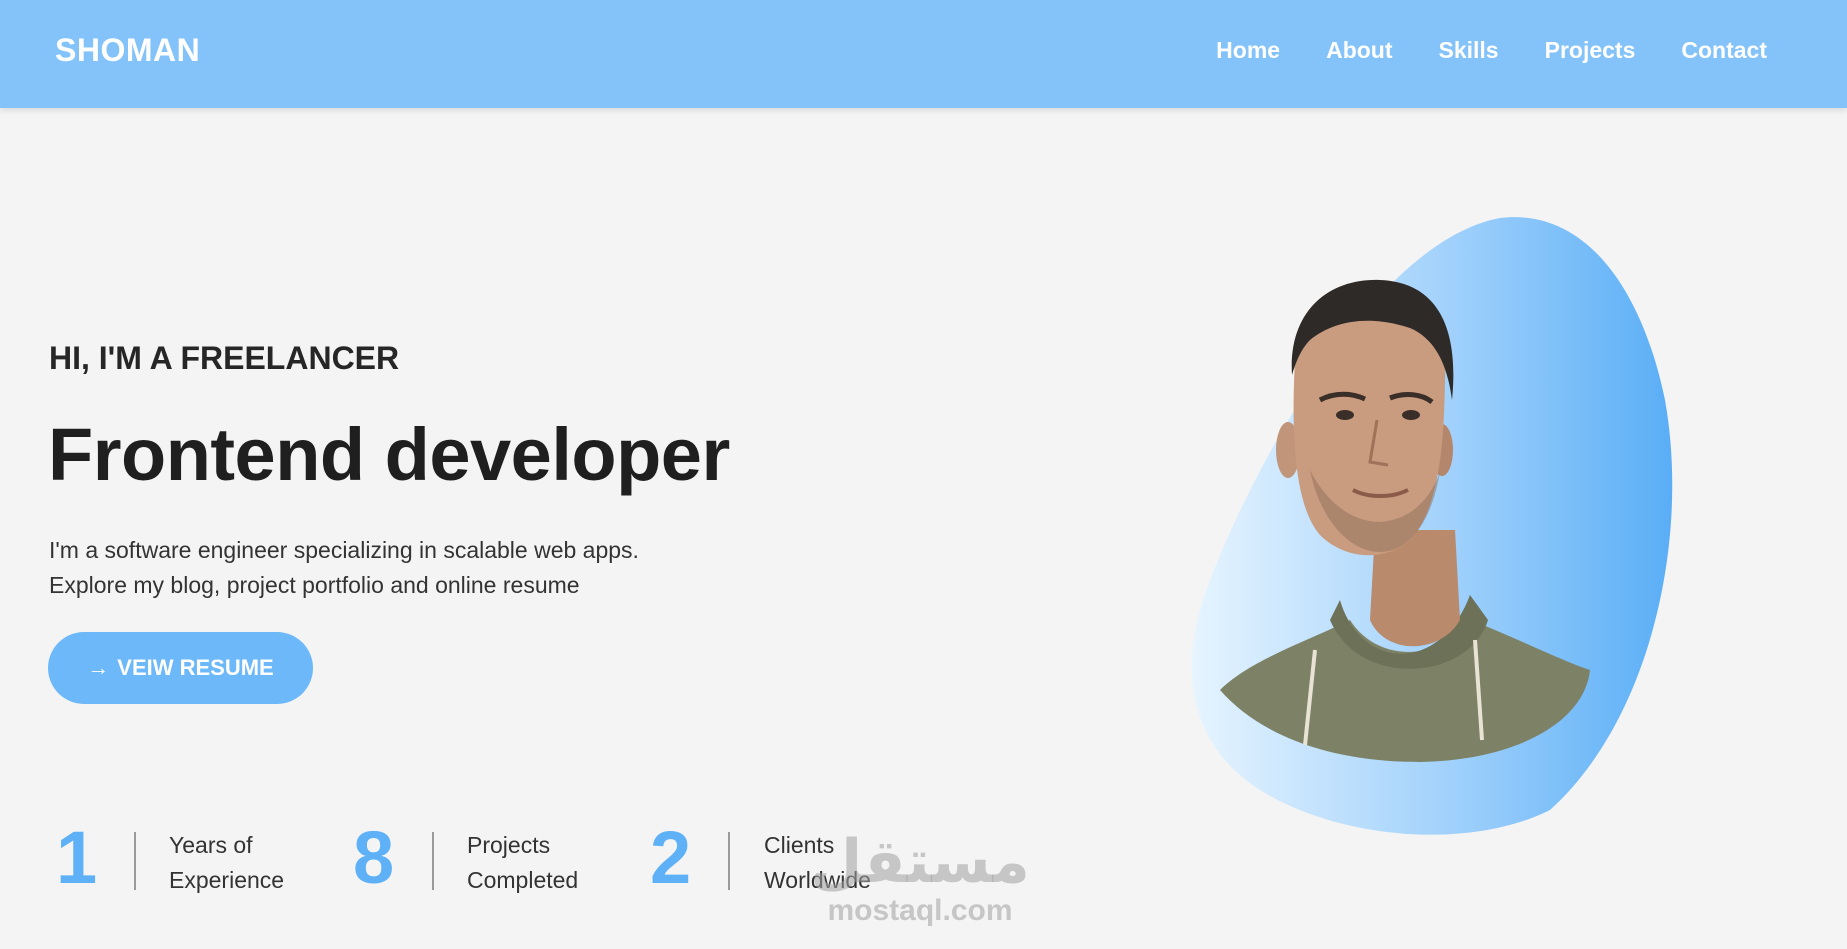 The width and height of the screenshot is (1847, 949). What do you see at coordinates (98, 667) in the screenshot?
I see `arrow-right-icon: →` at bounding box center [98, 667].